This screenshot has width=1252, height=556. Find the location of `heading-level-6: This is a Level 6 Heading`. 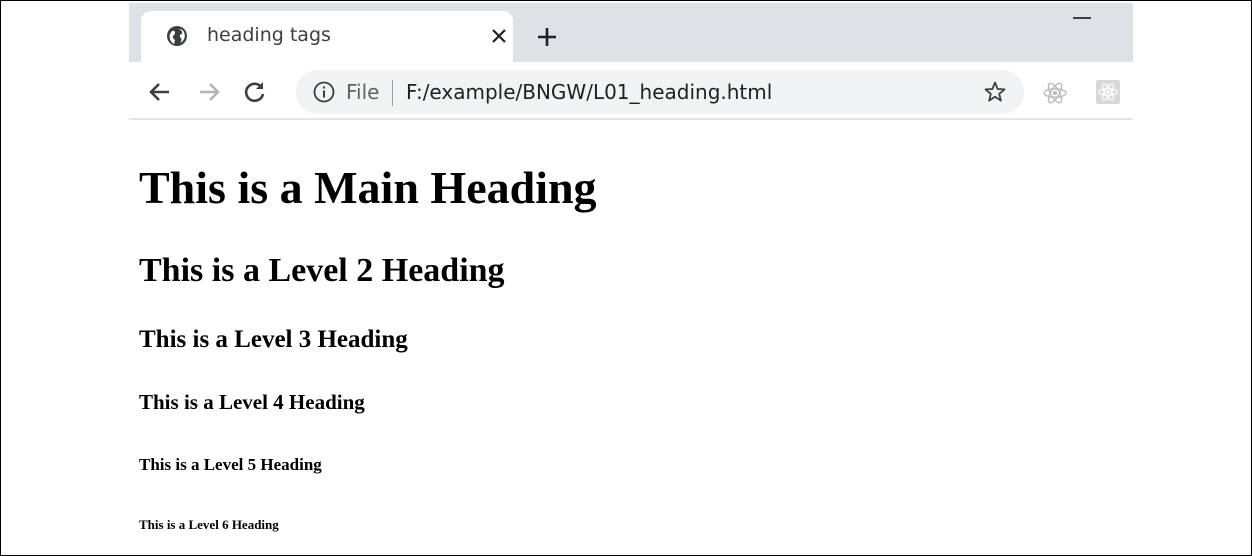

heading-level-6: This is a Level 6 Heading is located at coordinates (209, 524).